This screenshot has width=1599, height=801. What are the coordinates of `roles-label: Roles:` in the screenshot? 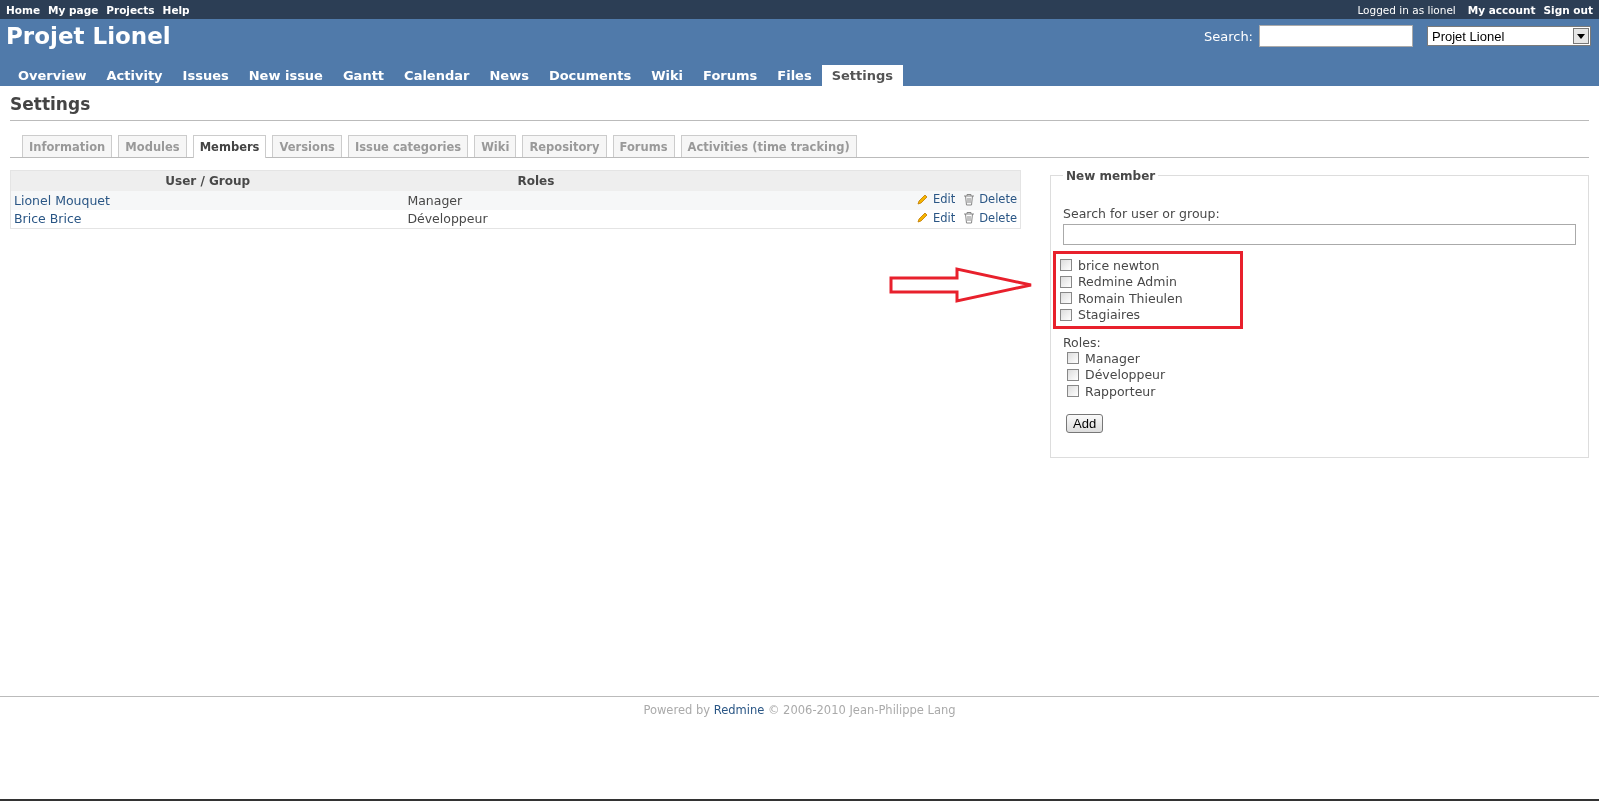 It's located at (1082, 342).